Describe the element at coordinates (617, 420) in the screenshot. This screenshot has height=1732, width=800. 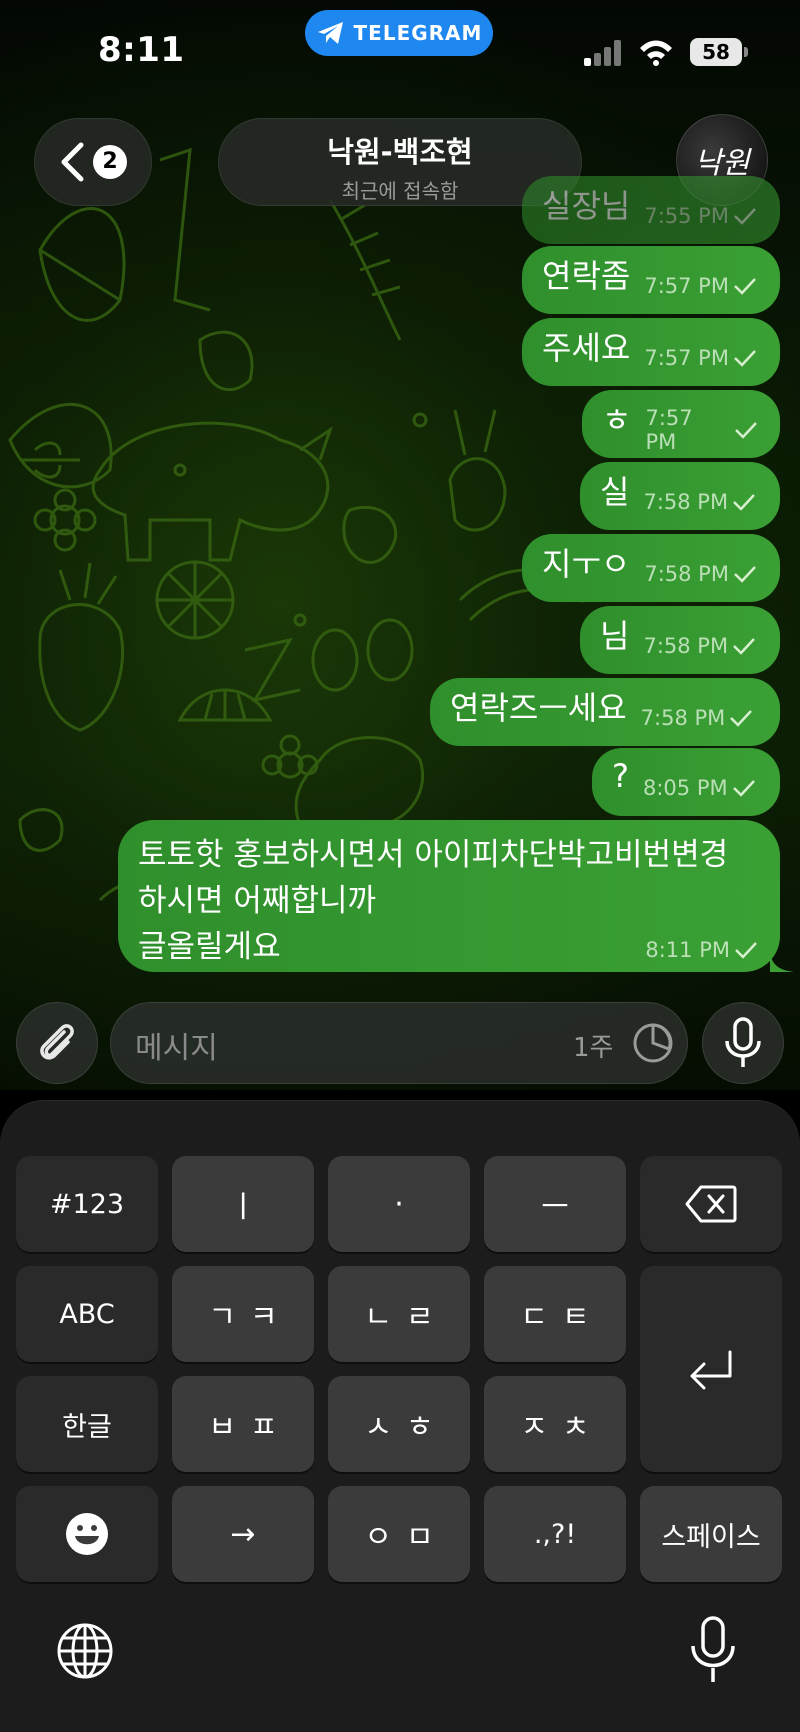
I see `message-text: ㅎ` at that location.